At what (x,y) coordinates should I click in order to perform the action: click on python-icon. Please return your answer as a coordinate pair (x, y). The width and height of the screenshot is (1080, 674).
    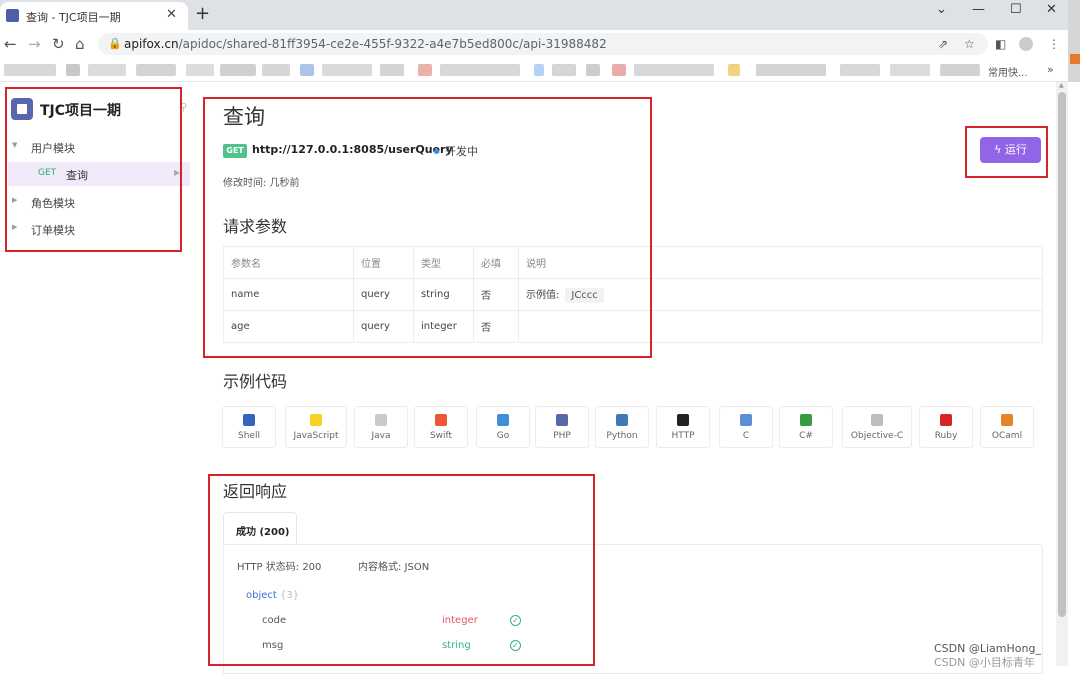
    Looking at the image, I should click on (622, 420).